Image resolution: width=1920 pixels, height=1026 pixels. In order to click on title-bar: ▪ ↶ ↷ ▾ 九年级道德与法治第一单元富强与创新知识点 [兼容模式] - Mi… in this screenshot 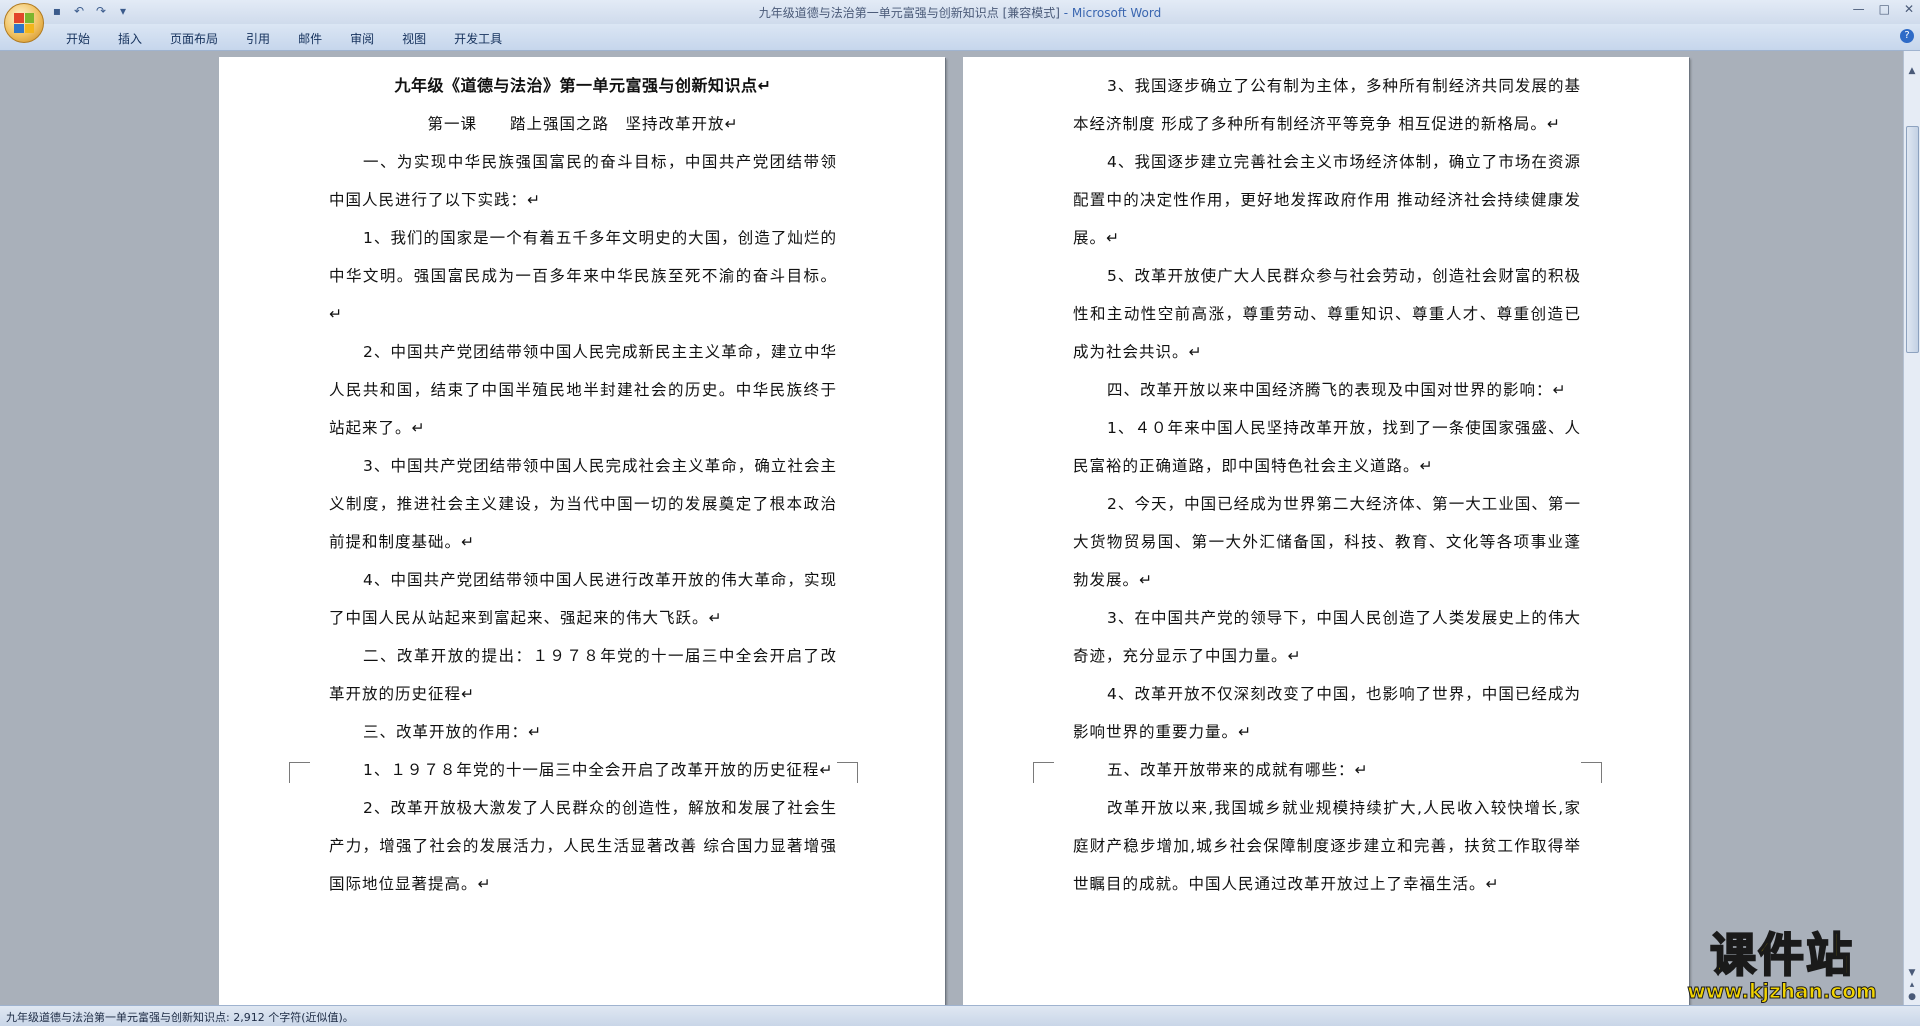, I will do `click(960, 12)`.